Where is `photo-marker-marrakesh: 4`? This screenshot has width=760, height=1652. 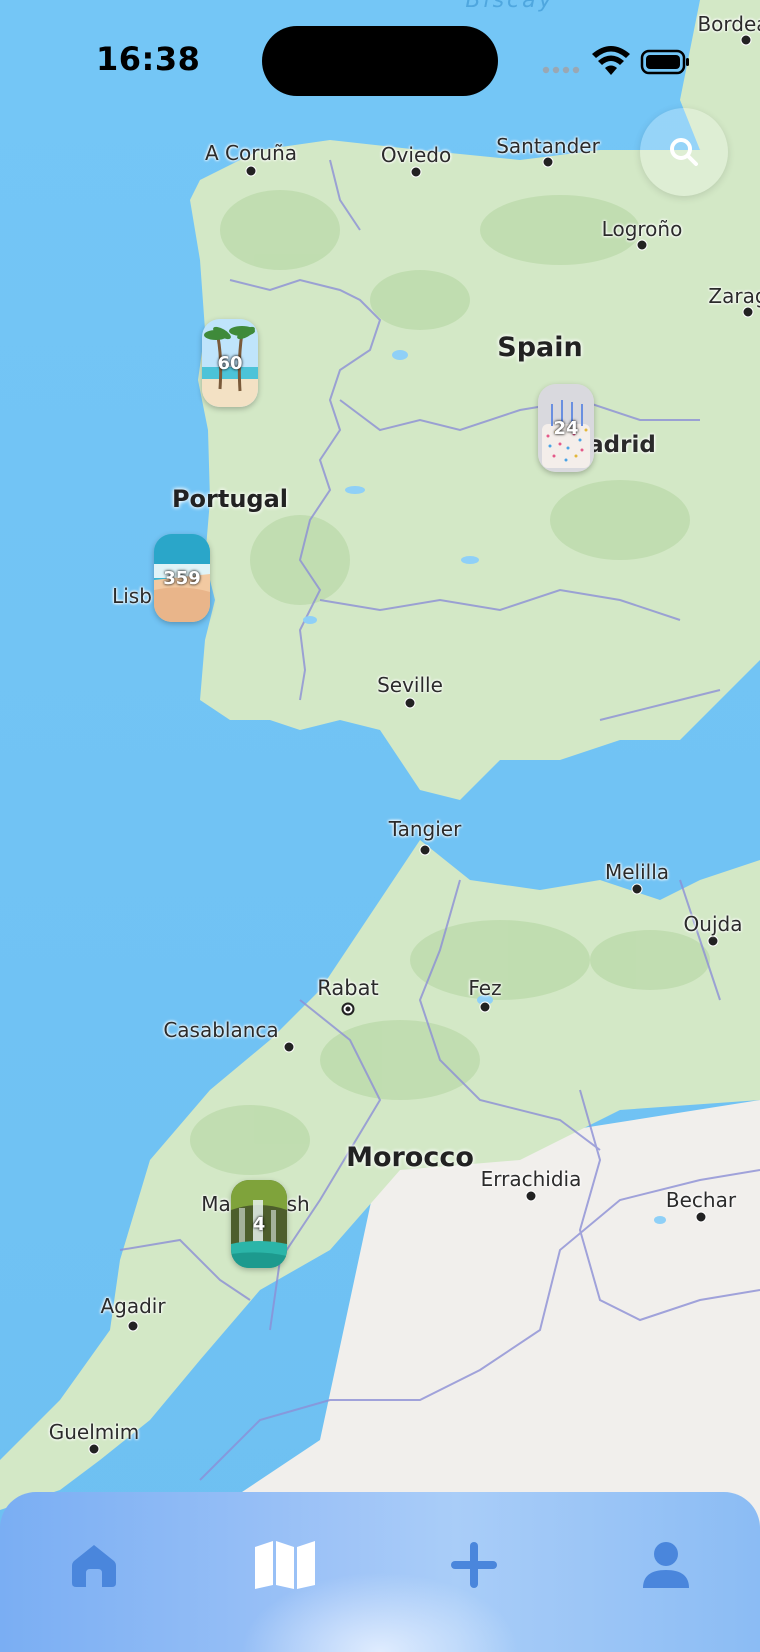 photo-marker-marrakesh: 4 is located at coordinates (259, 1224).